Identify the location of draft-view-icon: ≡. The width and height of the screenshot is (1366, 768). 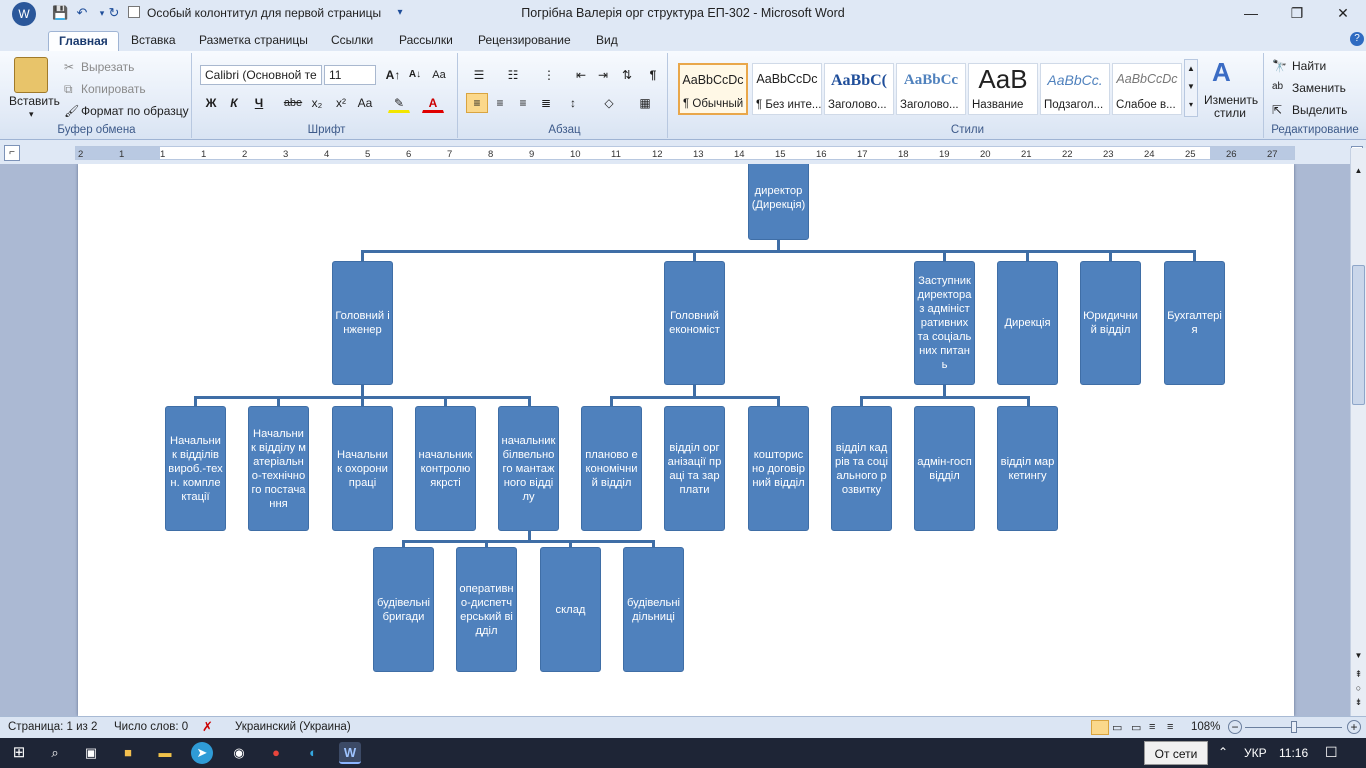
(1170, 727).